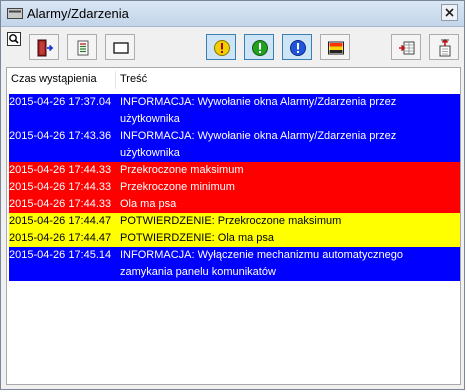 The width and height of the screenshot is (467, 392). I want to click on column-header-time: Czas wystąpienia, so click(54, 79).